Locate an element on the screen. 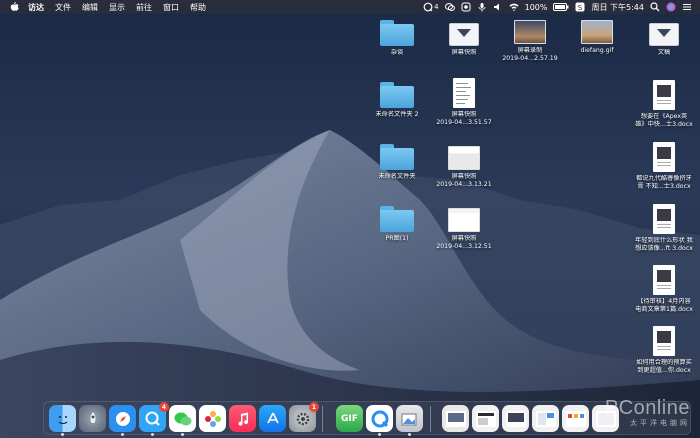 The height and width of the screenshot is (438, 700). icon-label: 屏幕快照 is located at coordinates (464, 52).